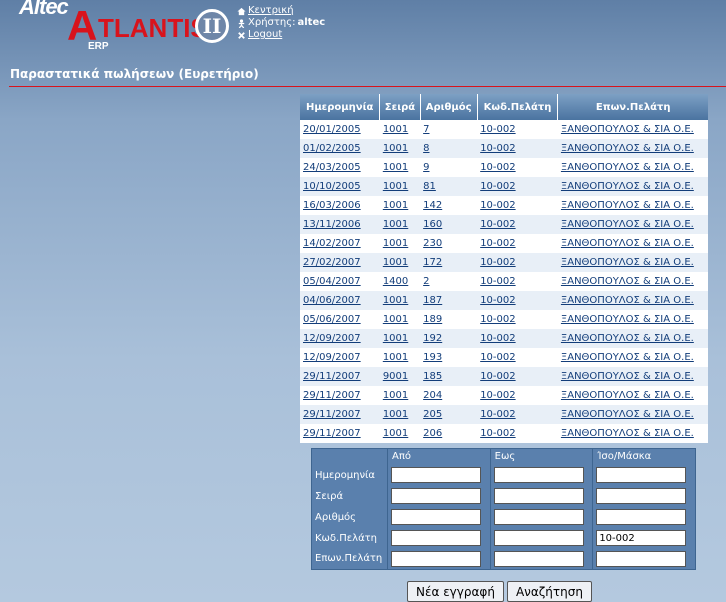 This screenshot has height=602, width=726. Describe the element at coordinates (395, 281) in the screenshot. I see `series-link: 1400` at that location.